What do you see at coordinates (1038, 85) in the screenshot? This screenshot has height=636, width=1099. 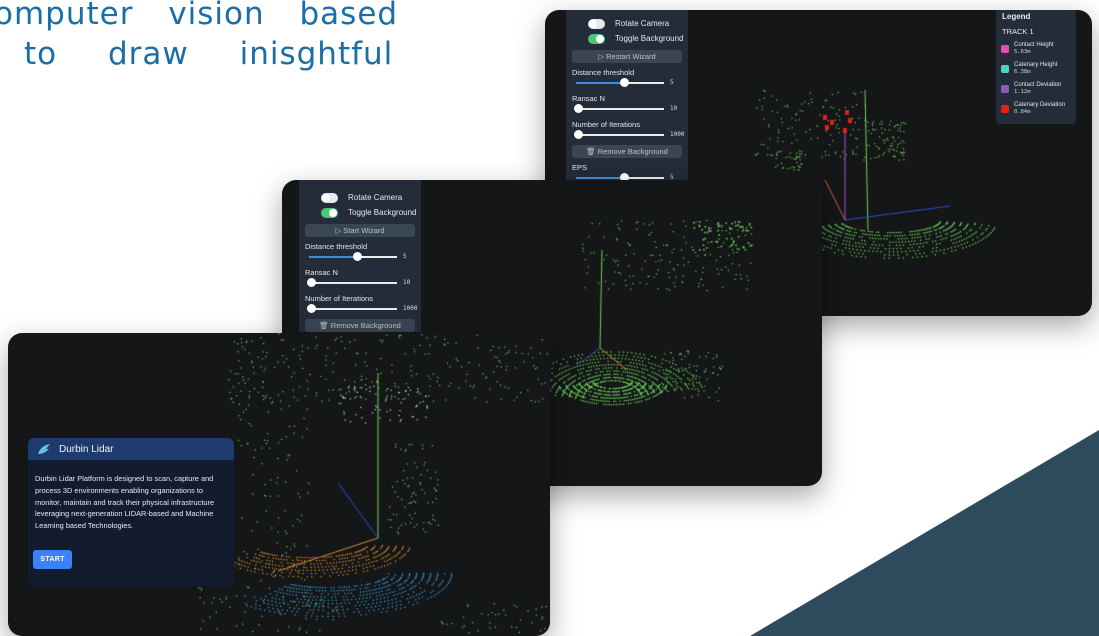 I see `legend-item-name: Contact Deviation` at bounding box center [1038, 85].